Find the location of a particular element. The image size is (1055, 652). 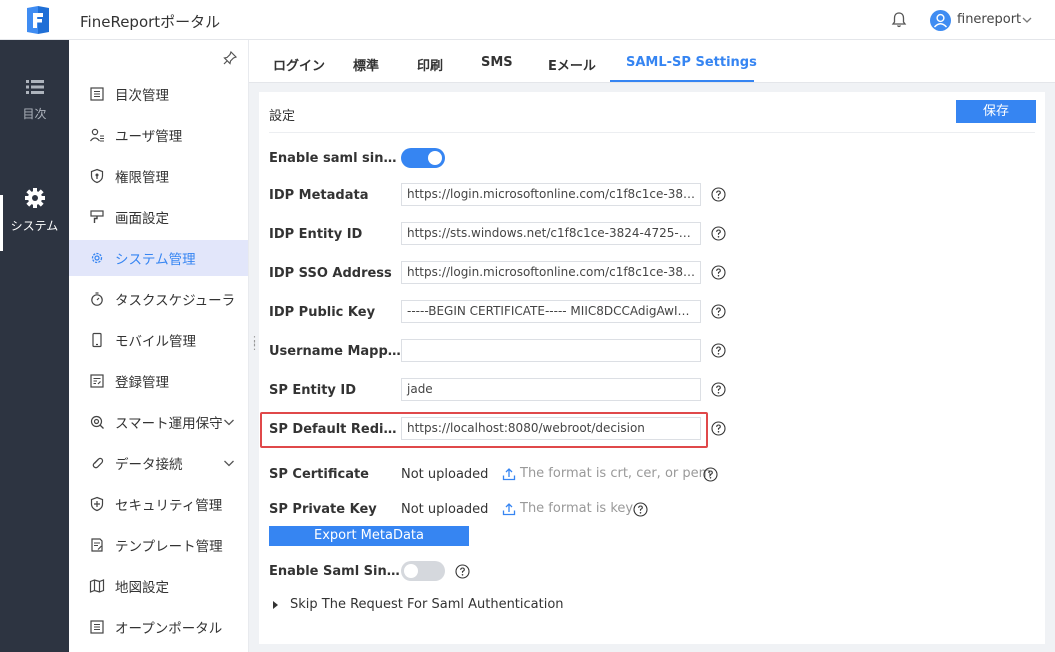

tab-login: ログイン is located at coordinates (299, 64).